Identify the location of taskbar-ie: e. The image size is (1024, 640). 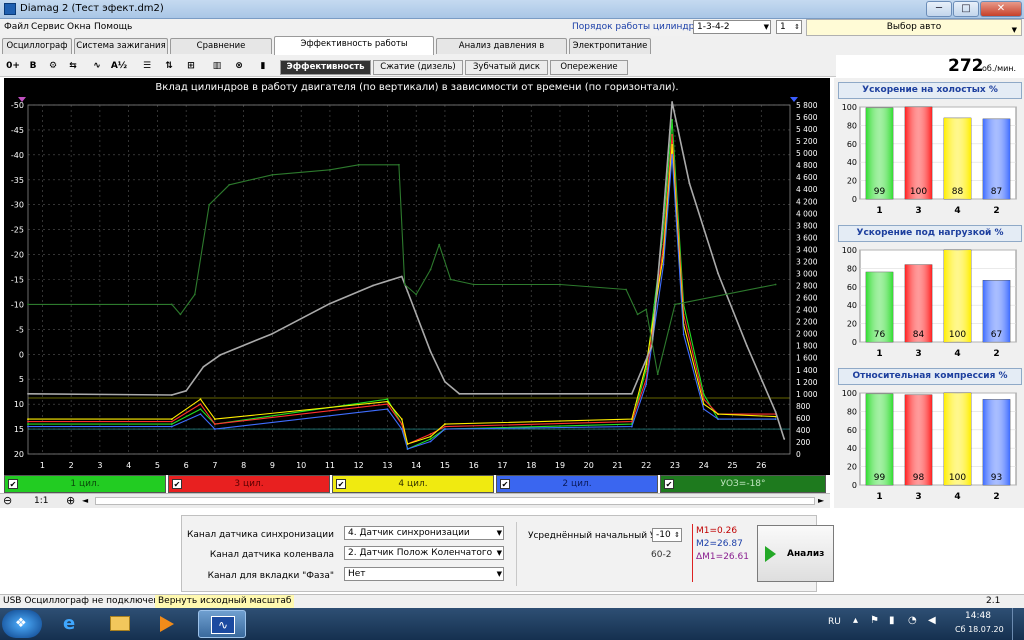
(71, 624).